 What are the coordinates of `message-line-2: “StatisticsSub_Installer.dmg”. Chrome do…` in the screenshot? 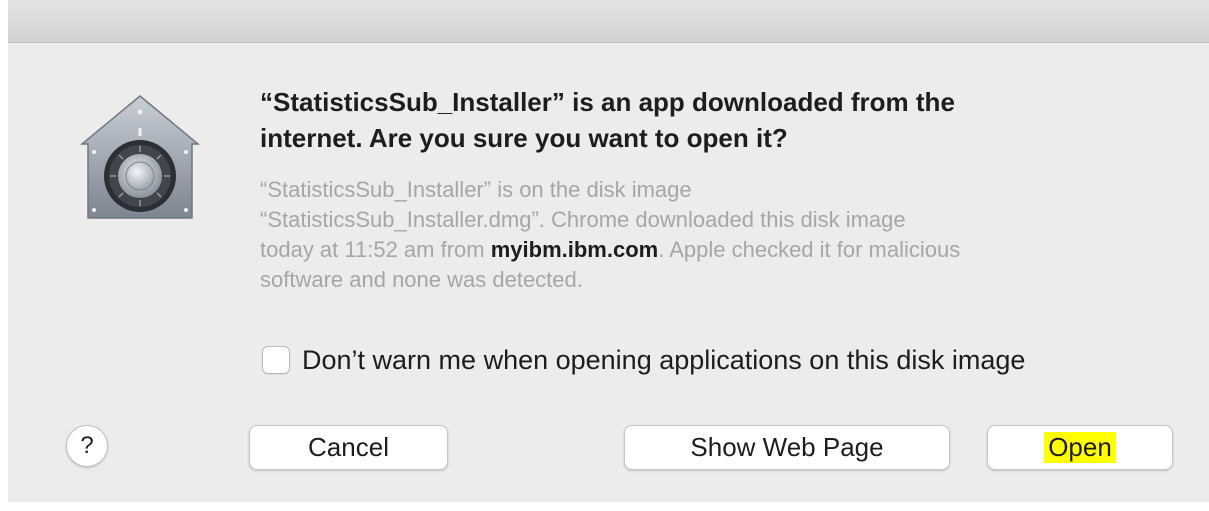 It's located at (583, 219).